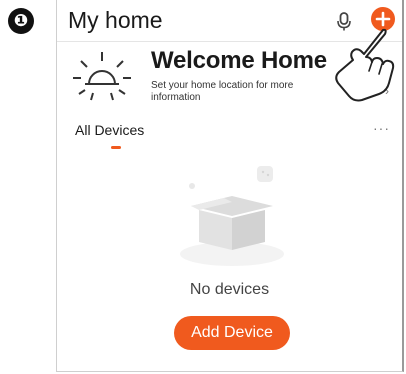 This screenshot has height=374, width=406. I want to click on sun-icon, so click(102, 76).